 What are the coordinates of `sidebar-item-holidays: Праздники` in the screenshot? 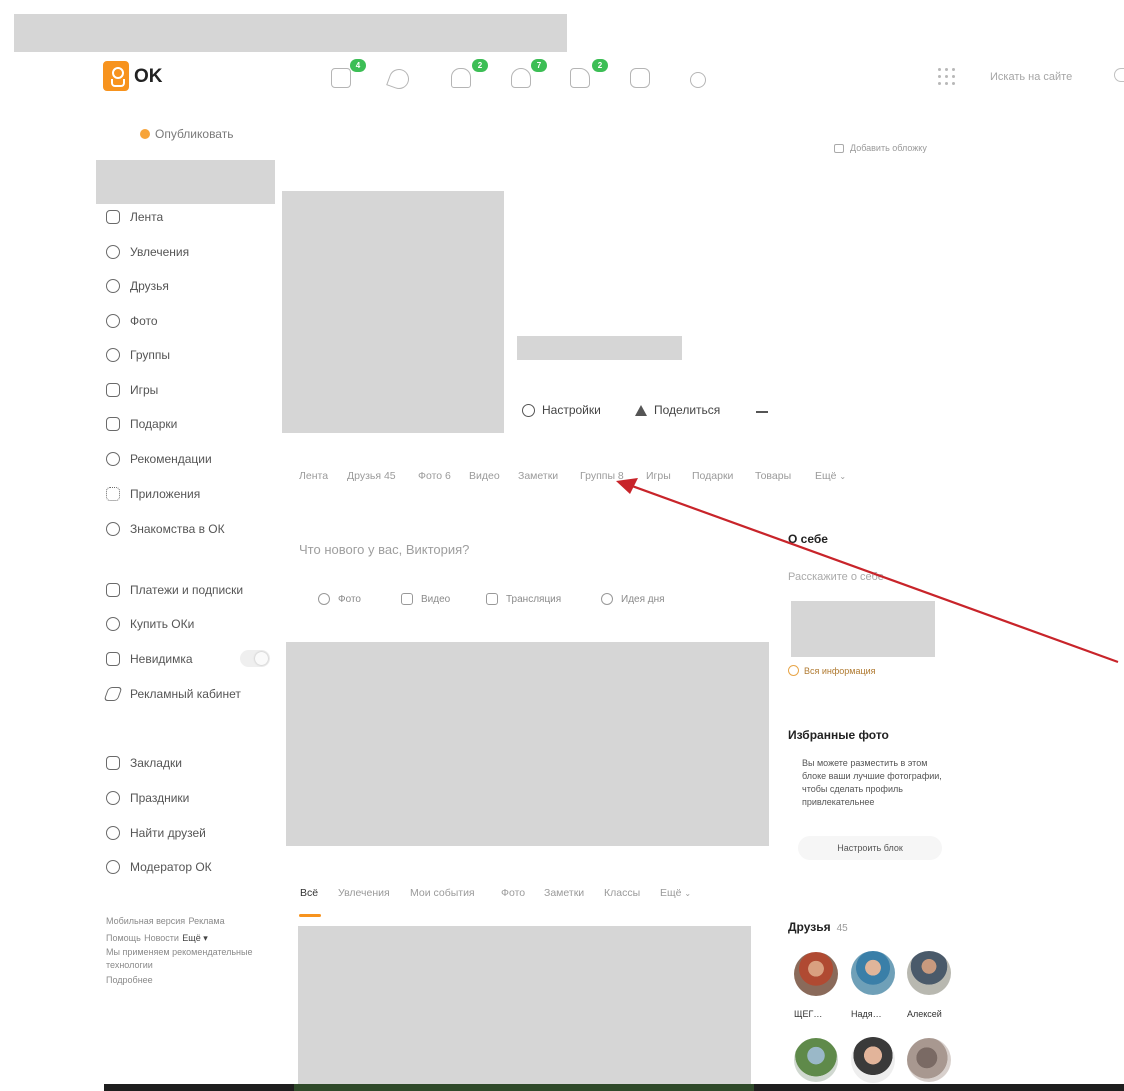 It's located at (147, 798).